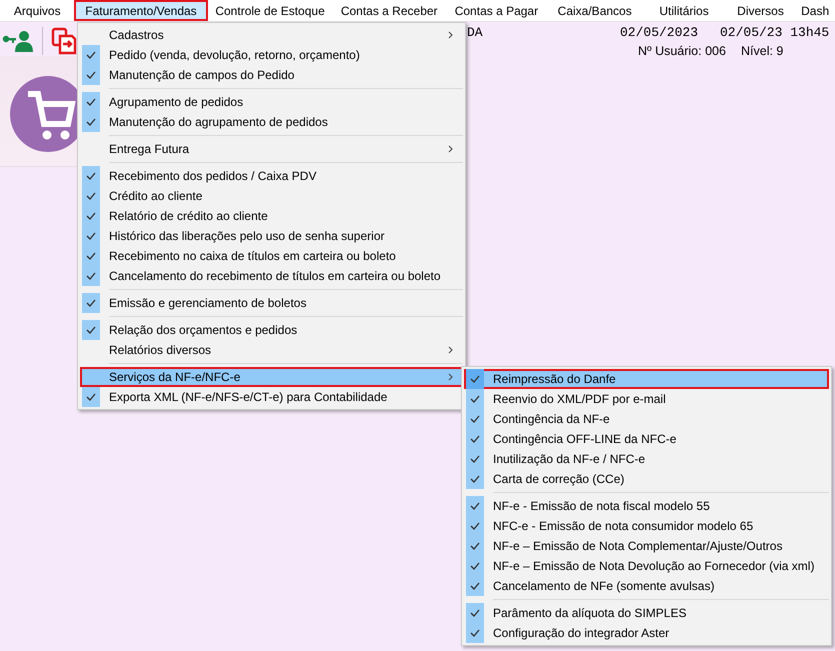 This screenshot has width=835, height=651. What do you see at coordinates (646, 566) in the screenshot?
I see `menu-item: NF-e – Emissão de Nota Devolução ao Fornecedor (via xml)` at bounding box center [646, 566].